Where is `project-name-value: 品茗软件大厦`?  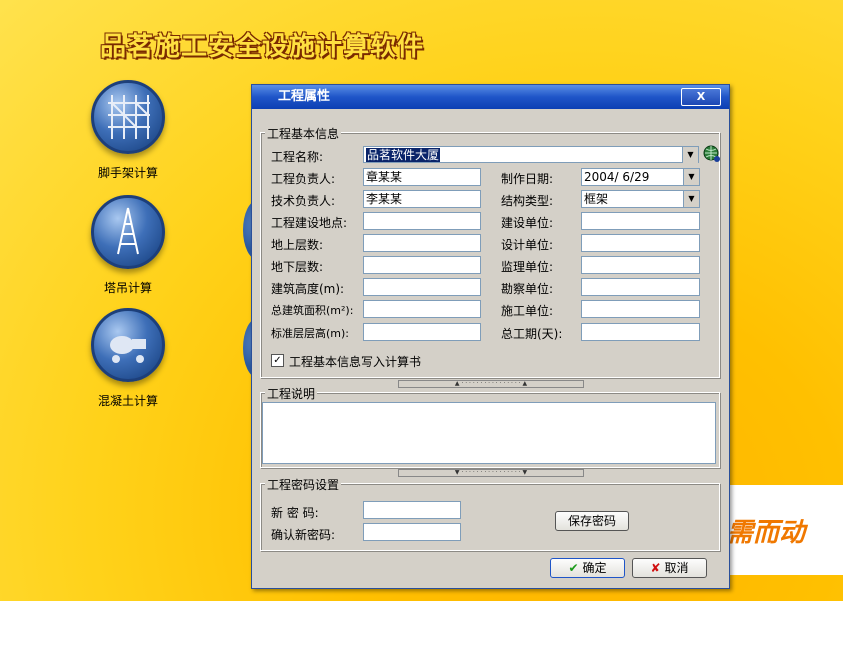 project-name-value: 品茗软件大厦 is located at coordinates (403, 155).